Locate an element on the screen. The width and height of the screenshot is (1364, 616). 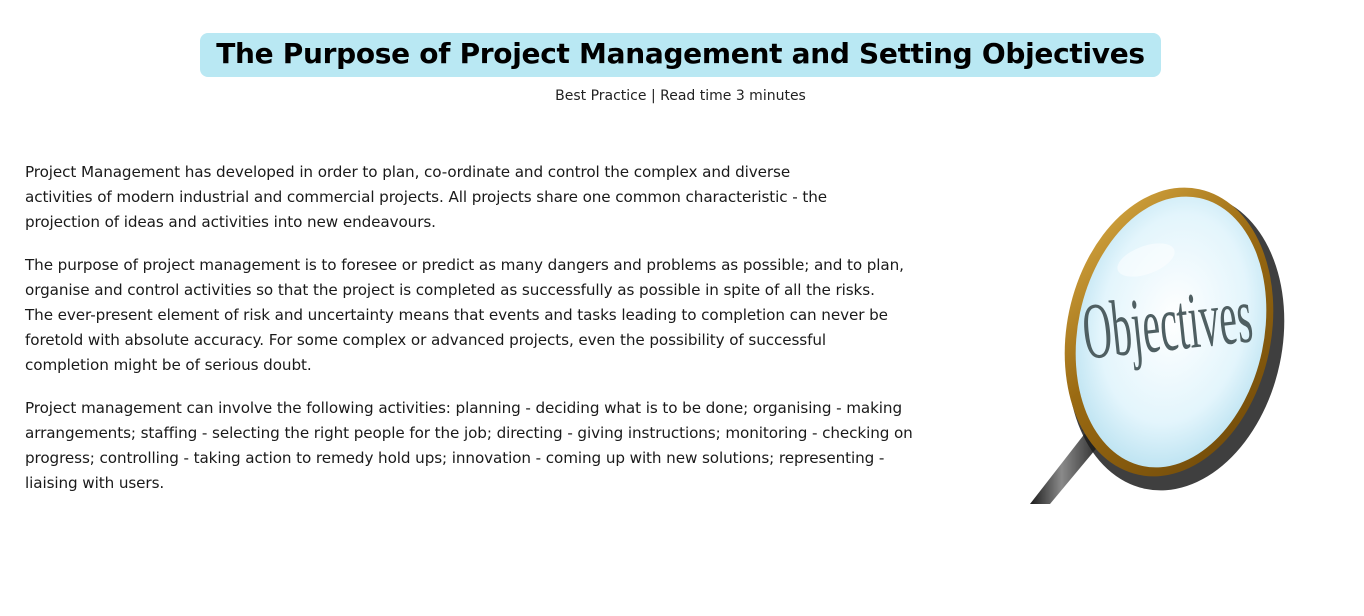
paragraph-line: completion might be of serious doubt. is located at coordinates (168, 365).